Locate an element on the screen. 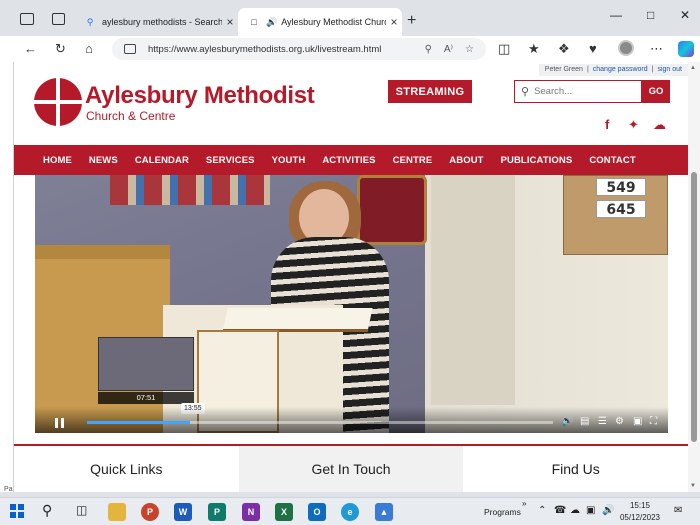 The image size is (700, 525). more-menu-icon: ⋯ is located at coordinates (656, 49).